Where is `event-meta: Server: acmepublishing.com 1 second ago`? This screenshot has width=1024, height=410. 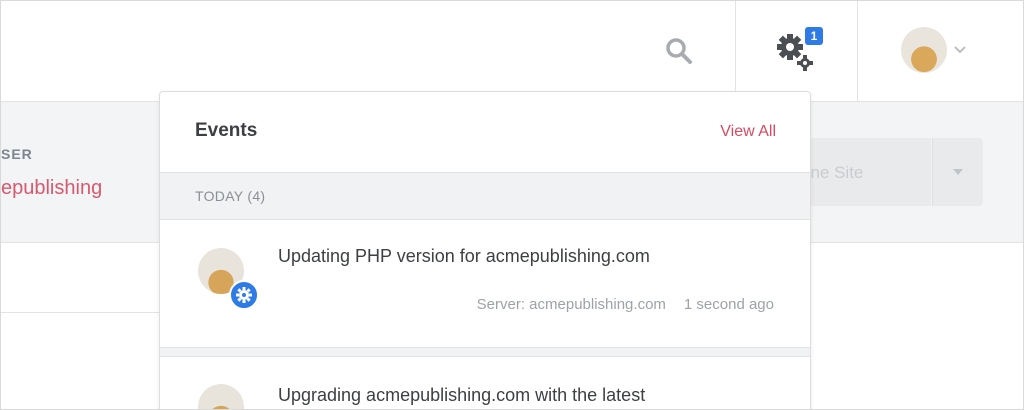 event-meta: Server: acmepublishing.com 1 second ago is located at coordinates (625, 304).